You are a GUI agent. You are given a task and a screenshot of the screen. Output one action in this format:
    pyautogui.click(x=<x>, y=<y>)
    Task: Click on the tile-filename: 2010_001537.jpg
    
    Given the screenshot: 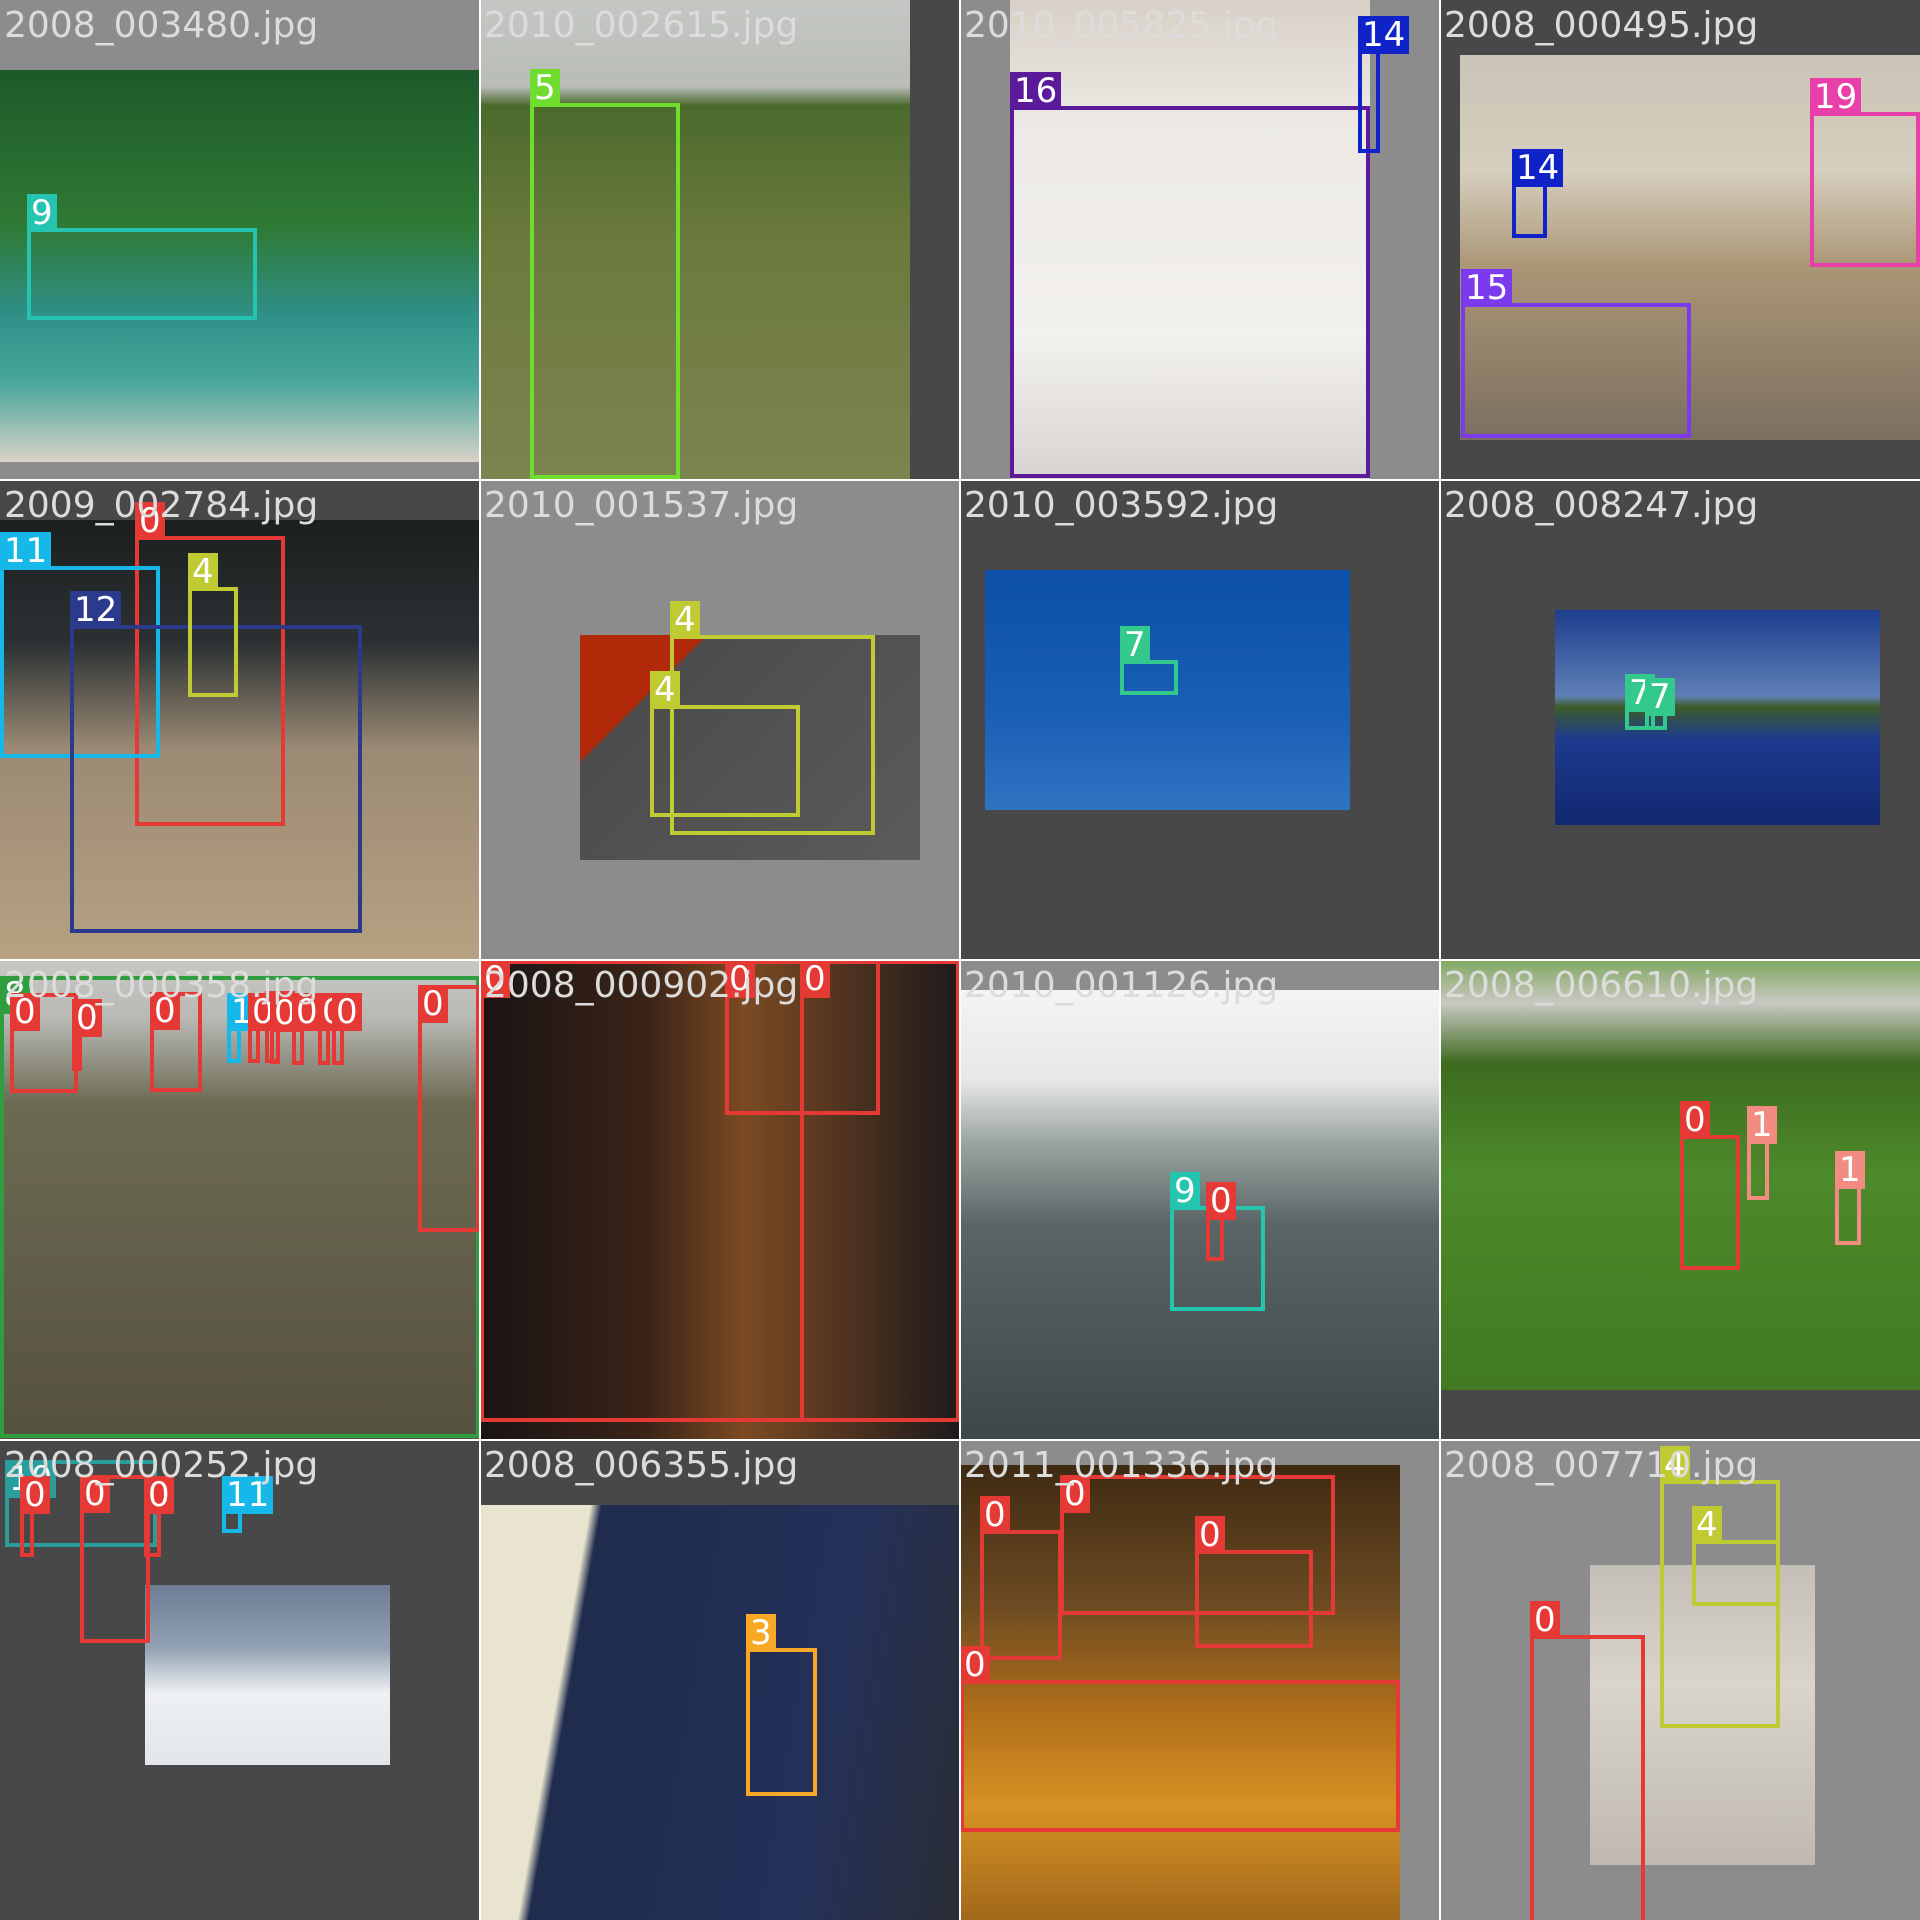 What is the action you would take?
    pyautogui.click(x=641, y=505)
    